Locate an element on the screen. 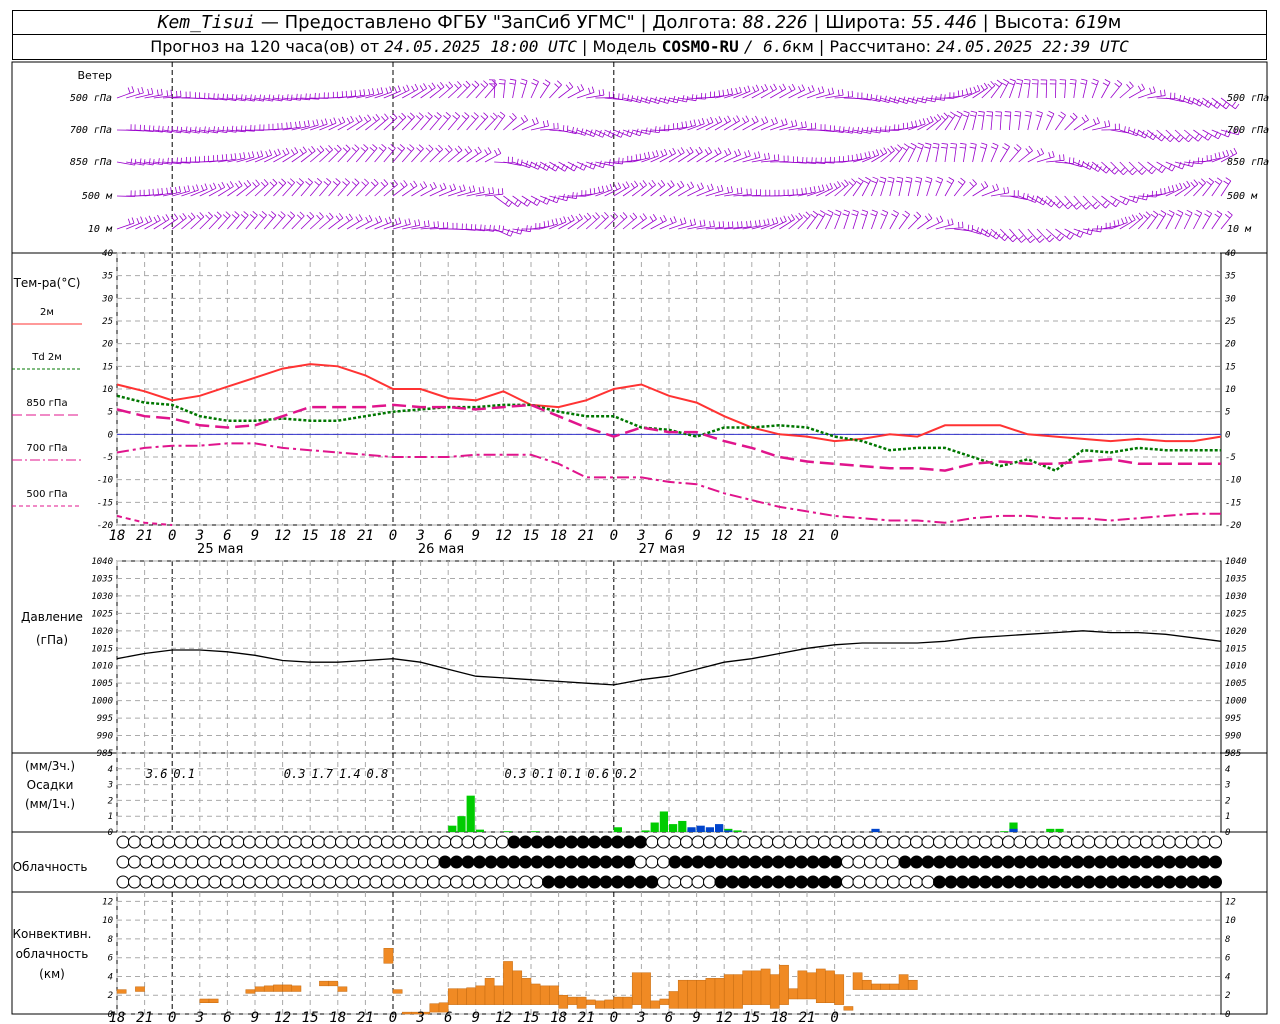  conv-xtick-label: 9 is located at coordinates (696, 1017).